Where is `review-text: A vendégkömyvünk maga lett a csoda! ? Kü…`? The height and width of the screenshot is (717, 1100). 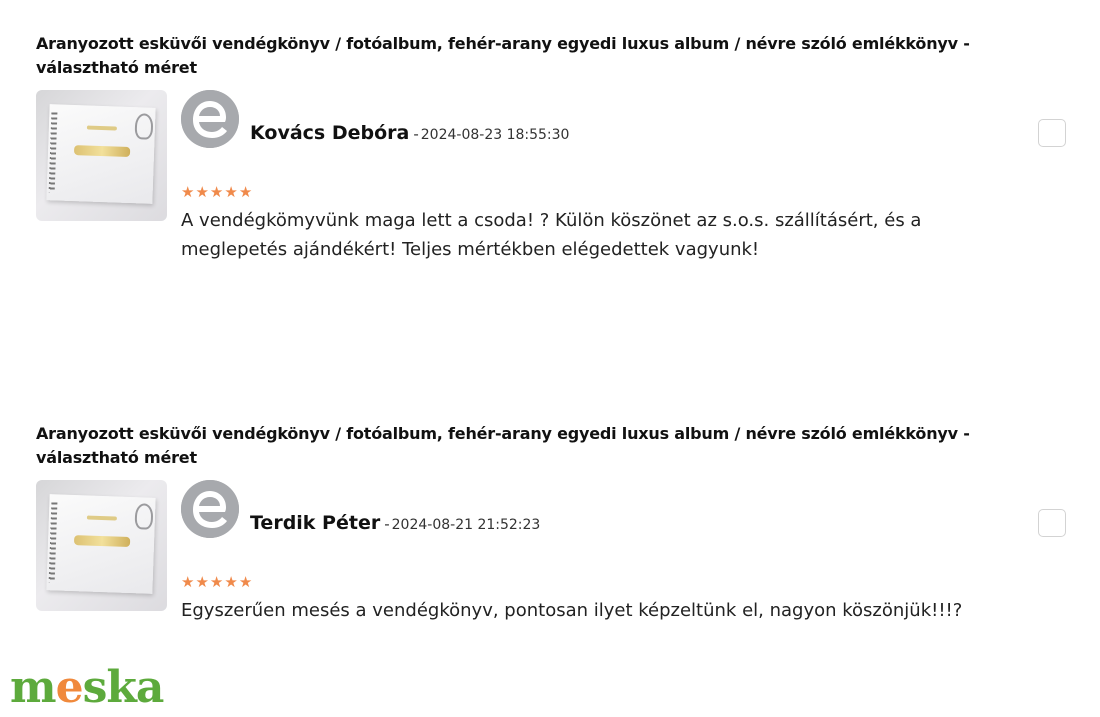 review-text: A vendégkömyvünk maga lett a csoda! ? Kü… is located at coordinates (551, 235).